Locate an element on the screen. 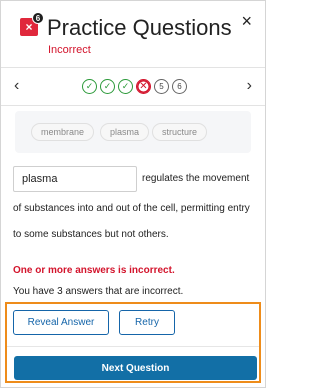  next-question-button: Next Question is located at coordinates (135, 368).